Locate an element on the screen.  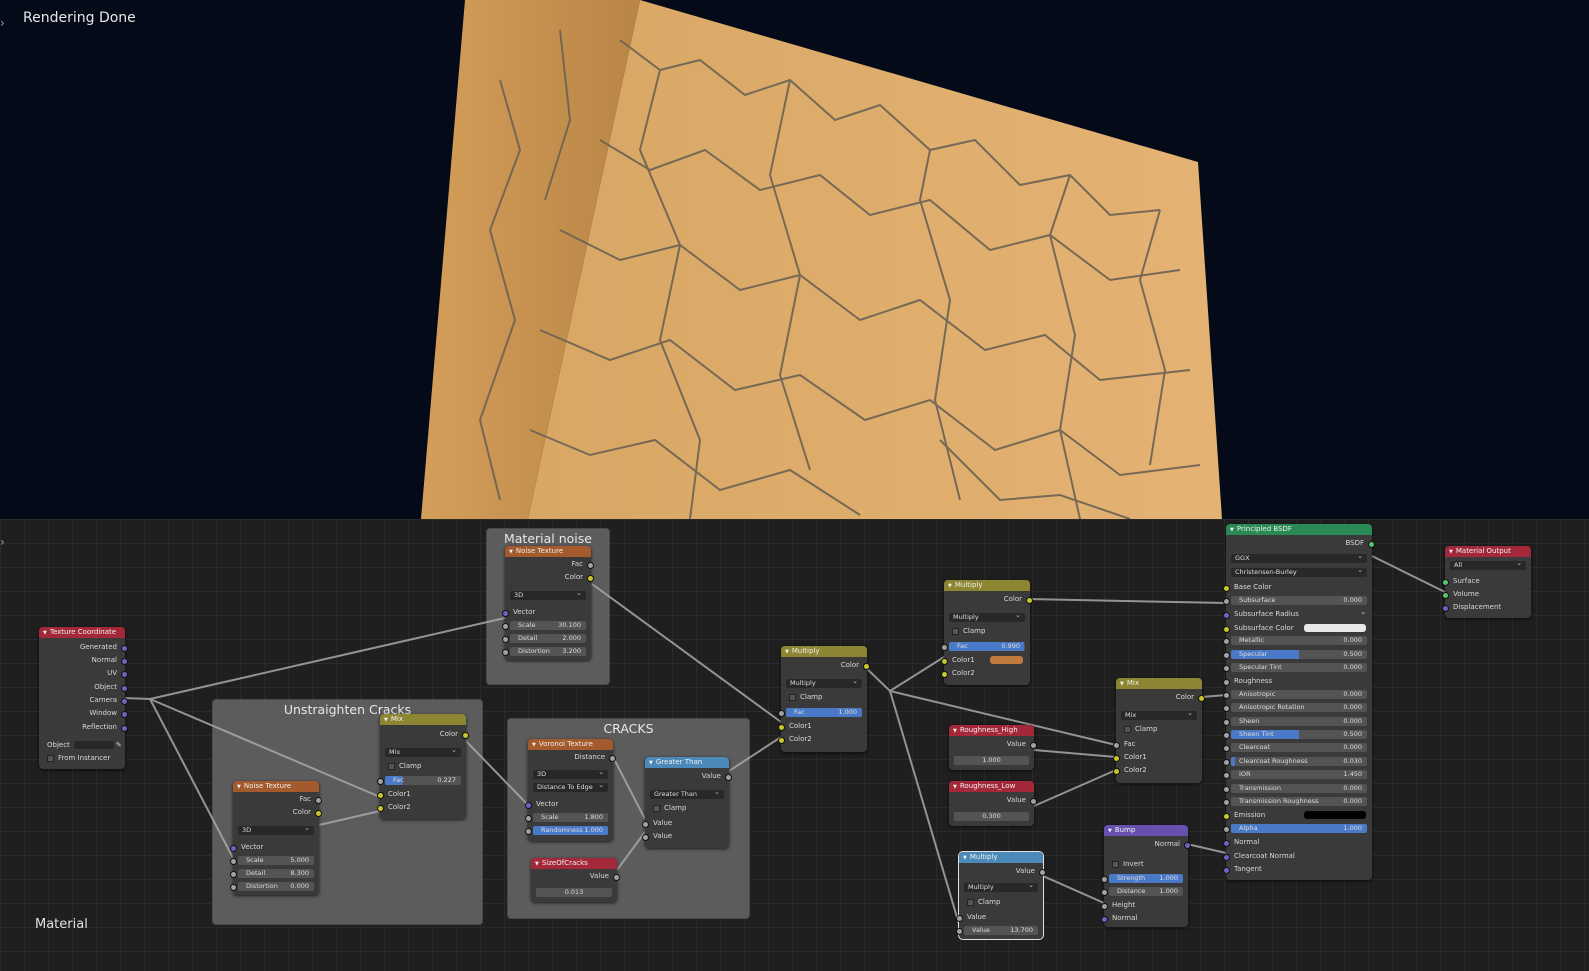
bsdf-row-normal: Normal is located at coordinates (1297, 842).